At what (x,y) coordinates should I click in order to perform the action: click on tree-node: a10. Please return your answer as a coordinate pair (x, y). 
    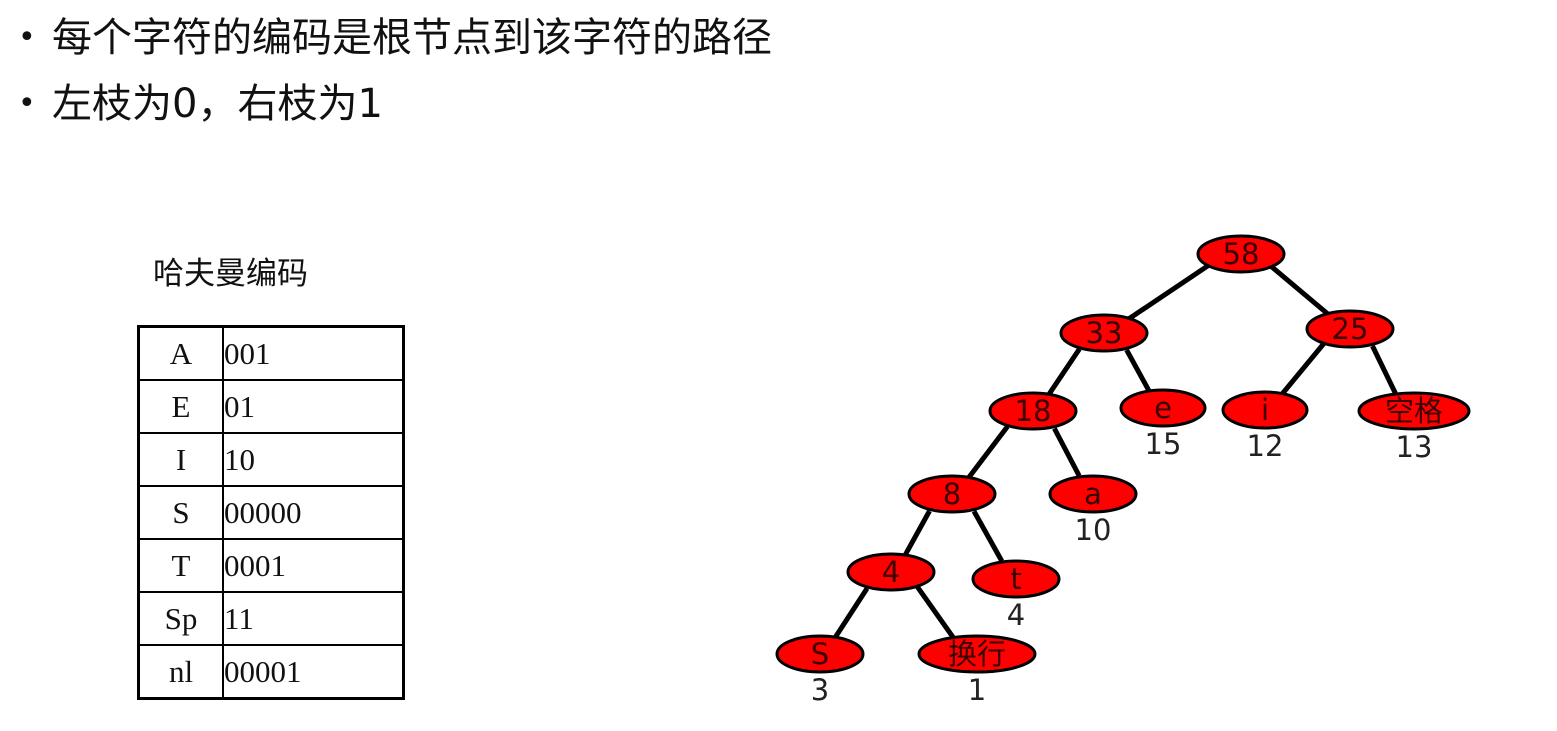
    Looking at the image, I should click on (1093, 510).